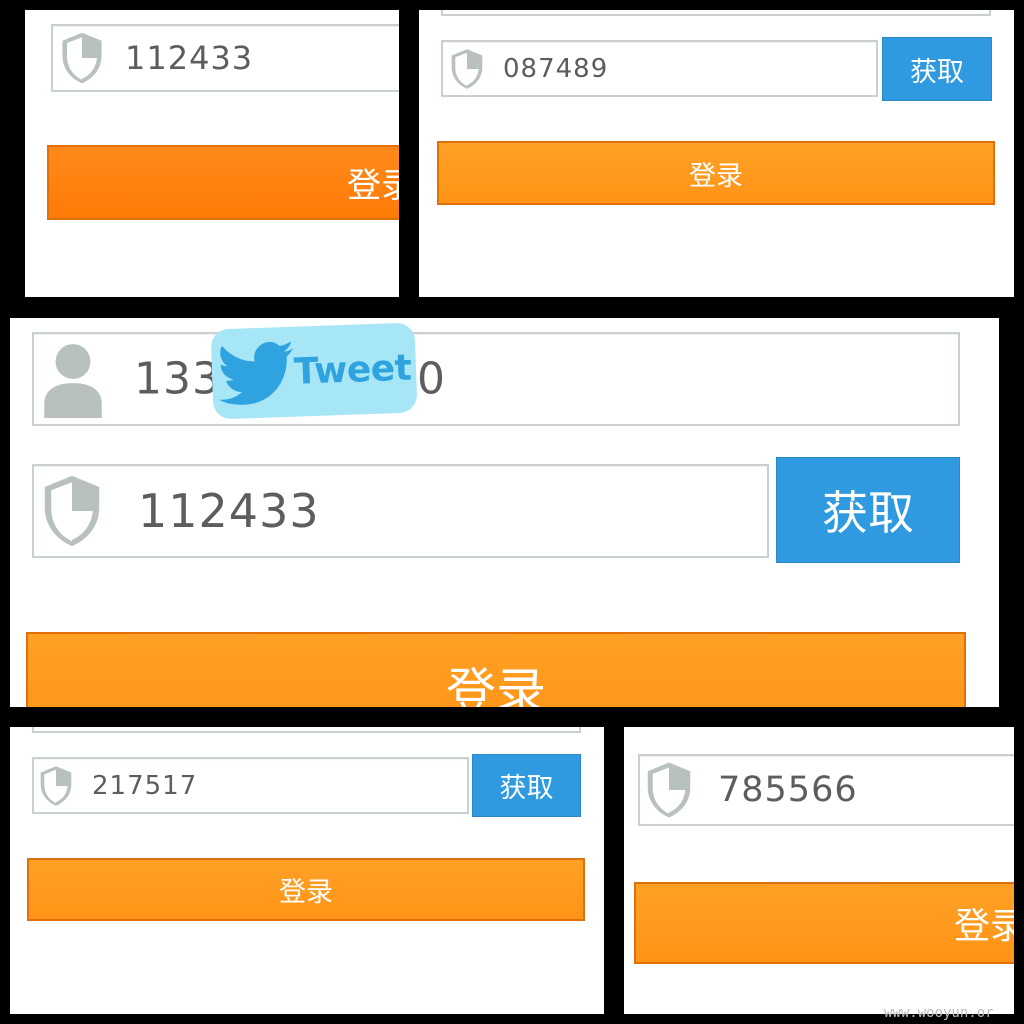 The image size is (1024, 1024). Describe the element at coordinates (250, 785) in the screenshot. I see `verification-code-field: 217517` at that location.